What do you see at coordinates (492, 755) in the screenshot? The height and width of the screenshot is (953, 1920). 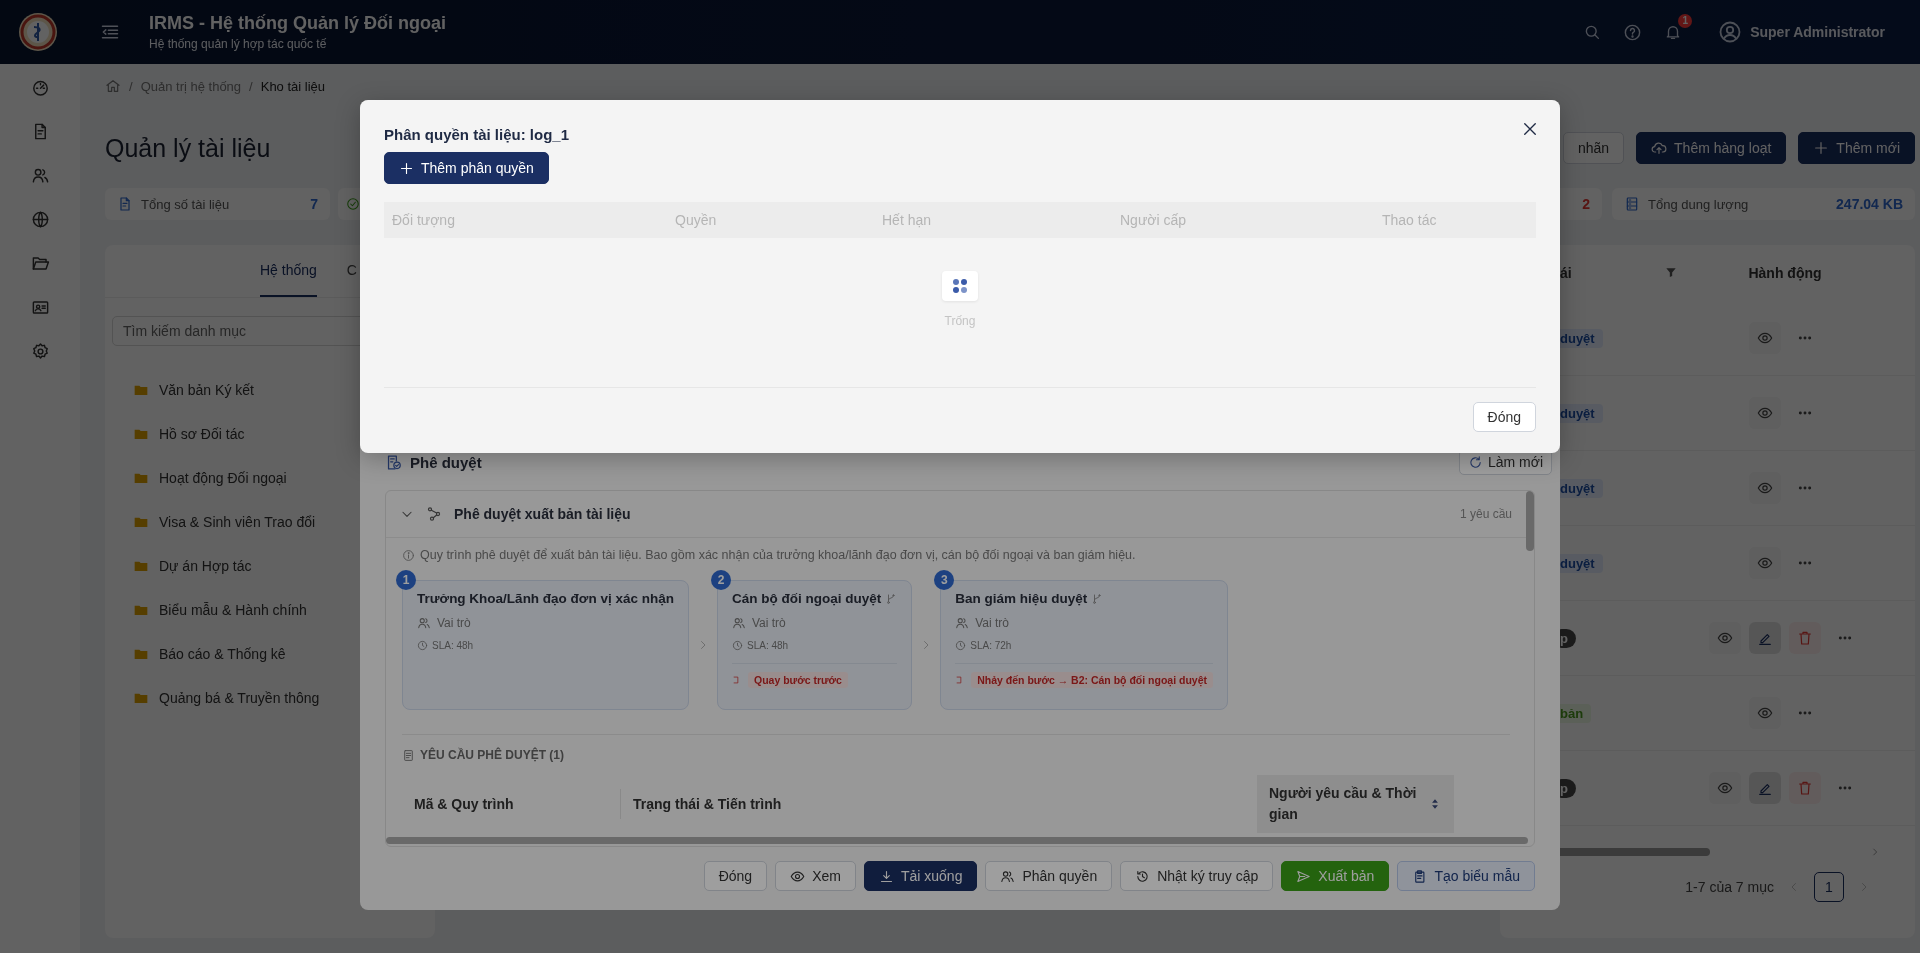 I see `requests-title: YÊU CẦU PHÊ DUYỆT (1)` at bounding box center [492, 755].